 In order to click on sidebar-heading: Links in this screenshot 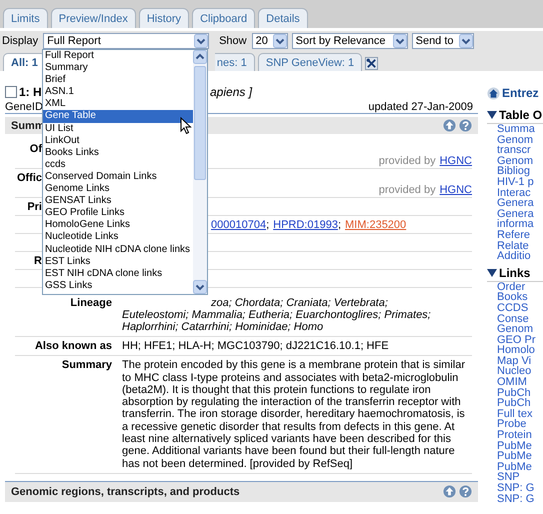, I will do `click(514, 273)`.